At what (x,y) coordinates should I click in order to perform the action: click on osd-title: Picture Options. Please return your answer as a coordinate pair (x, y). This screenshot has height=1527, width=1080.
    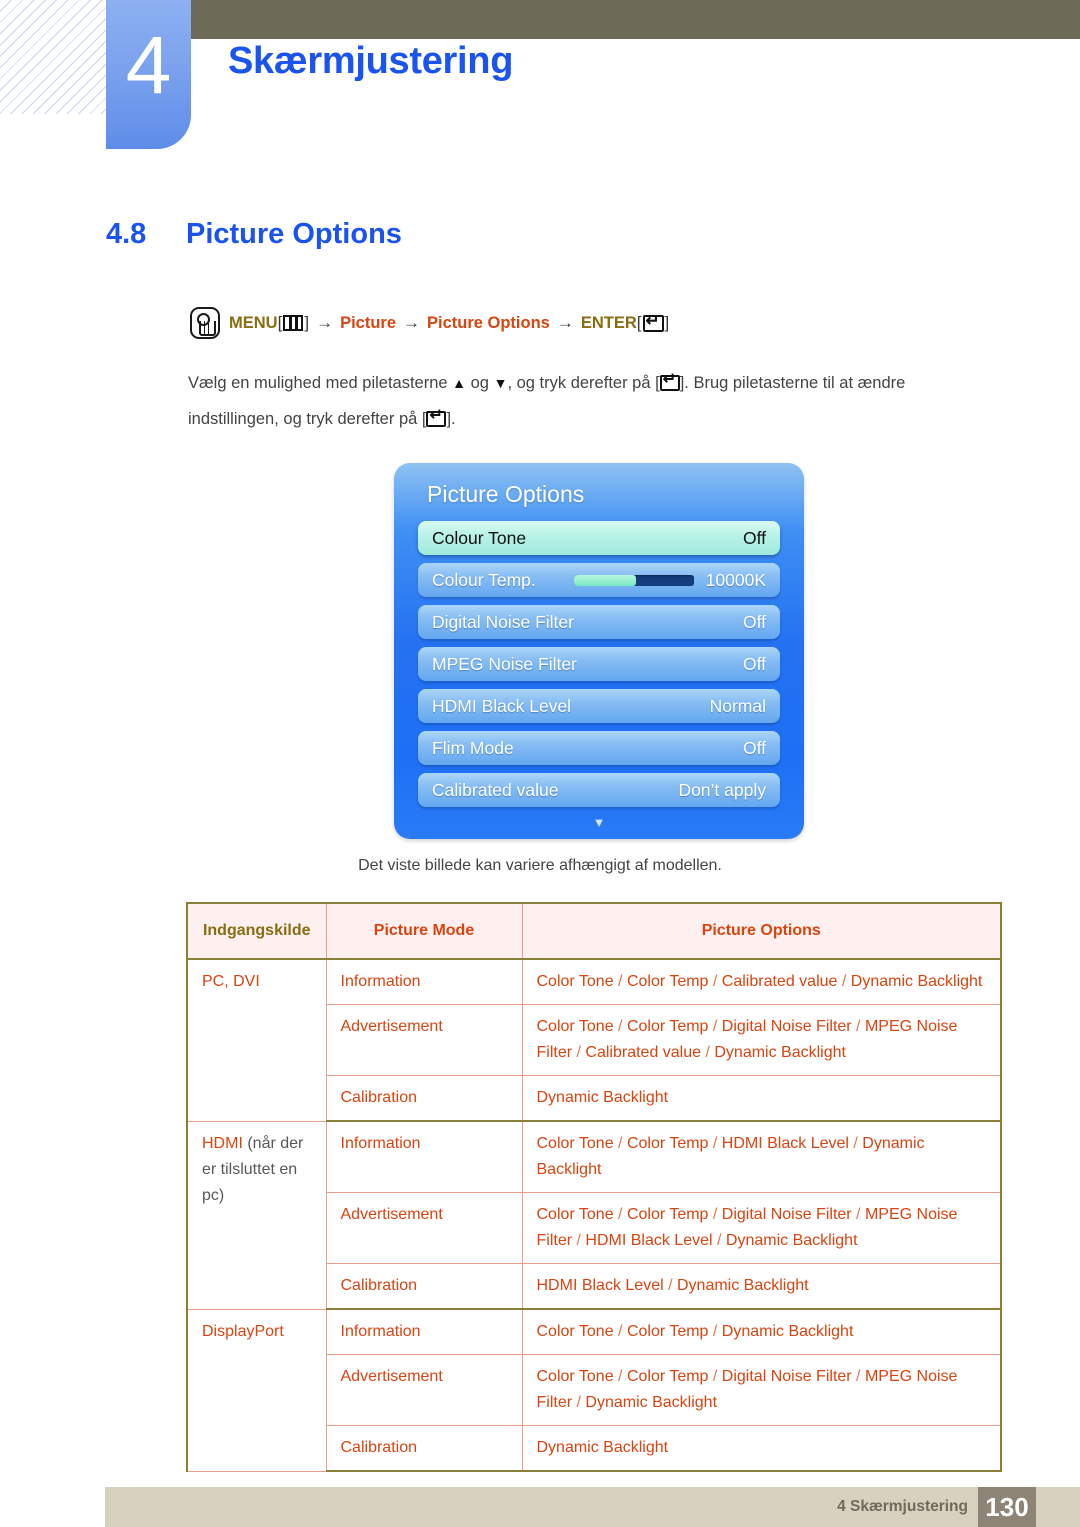
    Looking at the image, I should click on (506, 494).